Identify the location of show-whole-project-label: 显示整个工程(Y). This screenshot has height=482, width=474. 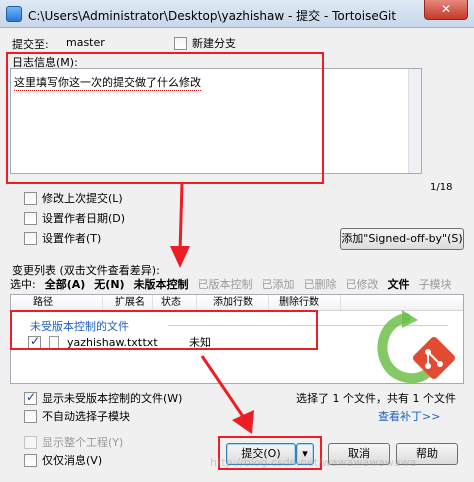
(83, 442).